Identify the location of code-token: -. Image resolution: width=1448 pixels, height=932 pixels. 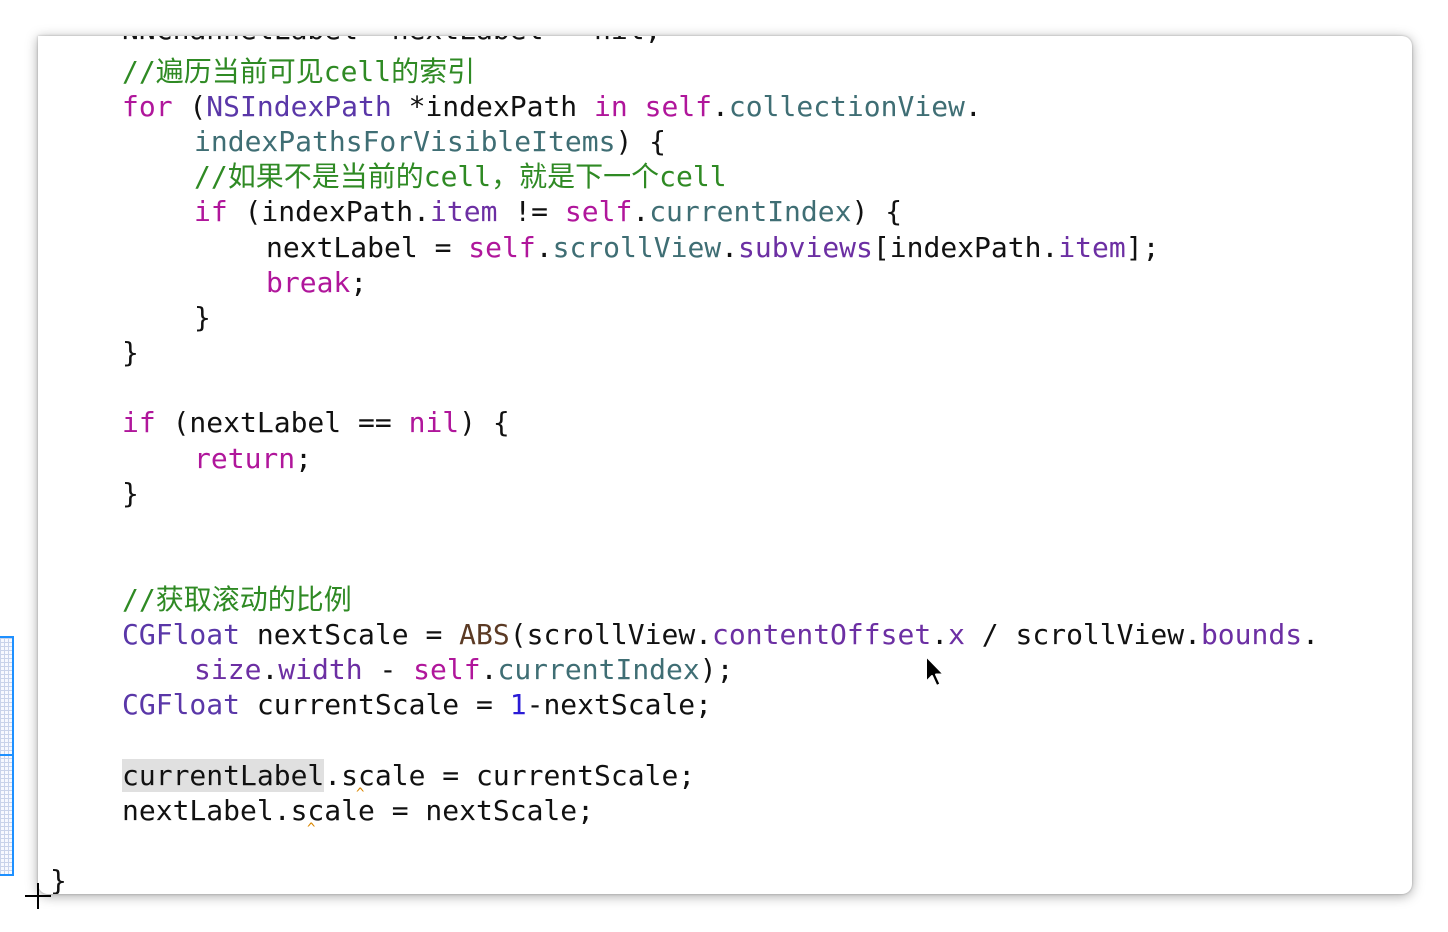
(388, 669).